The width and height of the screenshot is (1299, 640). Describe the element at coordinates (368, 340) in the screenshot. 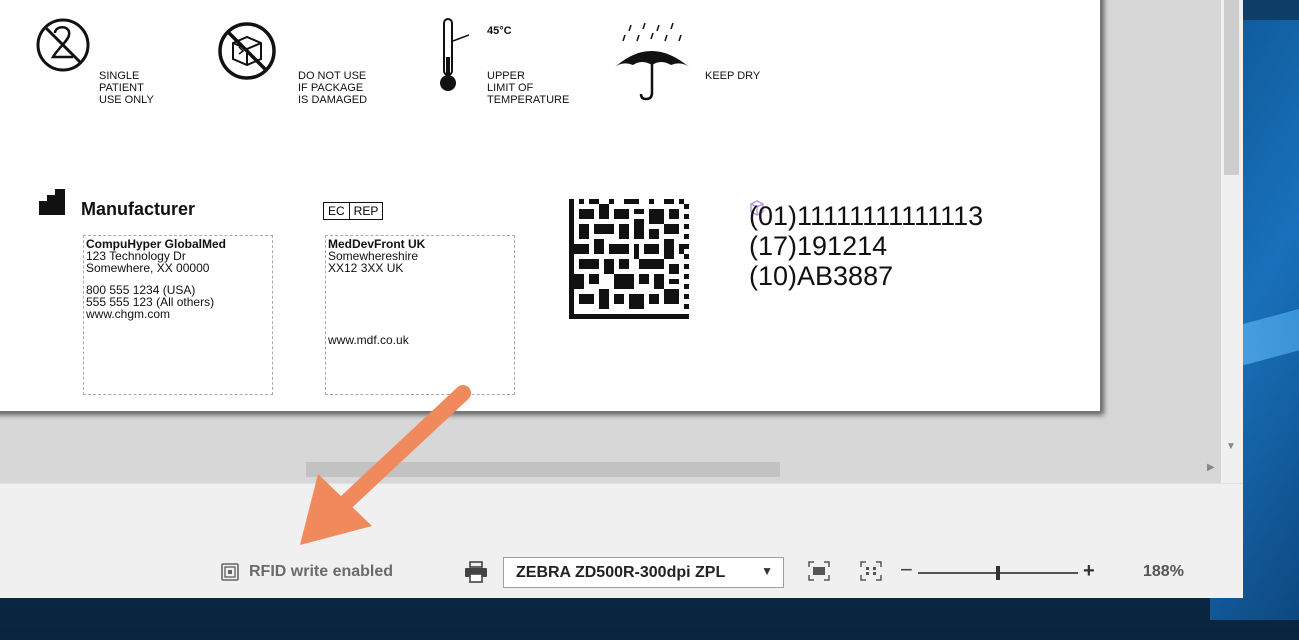

I see `ec-rep-web: www.mdf.co.uk` at that location.